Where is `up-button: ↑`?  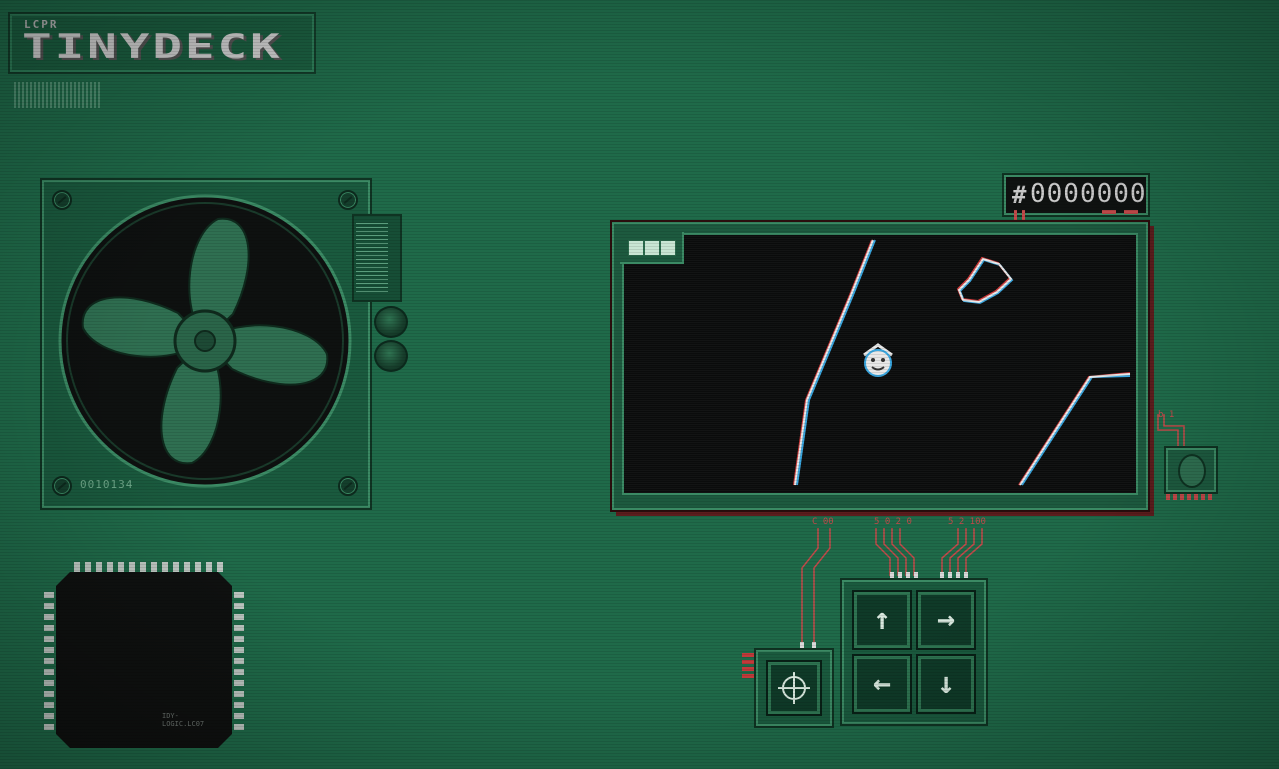 up-button: ↑ is located at coordinates (882, 620).